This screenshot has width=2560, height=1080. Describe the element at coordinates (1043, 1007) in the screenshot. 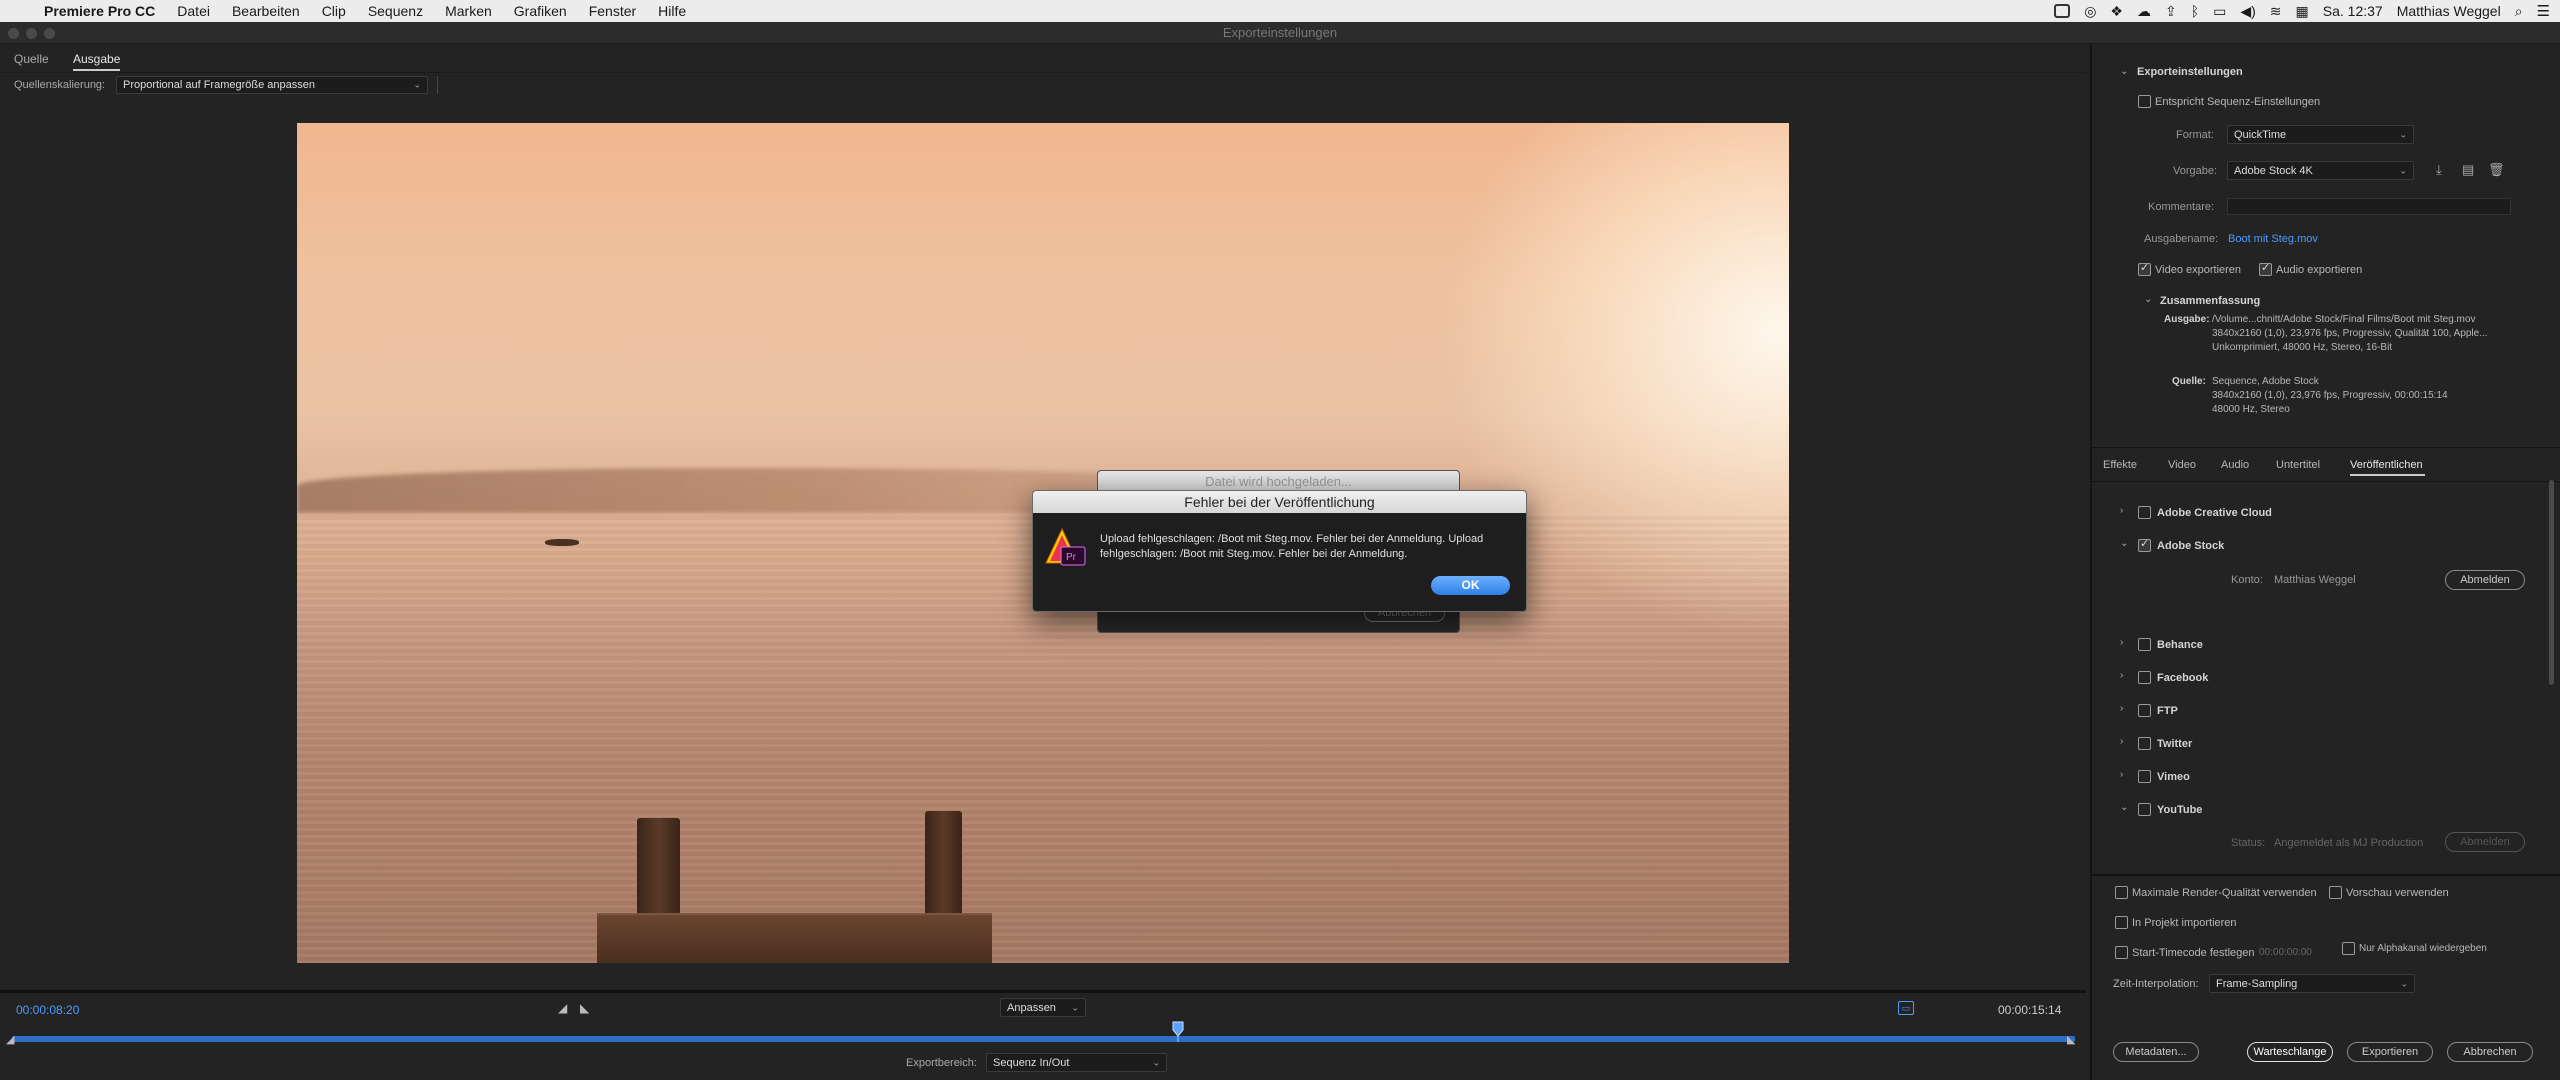

I see `fit-dropdown: Anpassen ⌄` at that location.